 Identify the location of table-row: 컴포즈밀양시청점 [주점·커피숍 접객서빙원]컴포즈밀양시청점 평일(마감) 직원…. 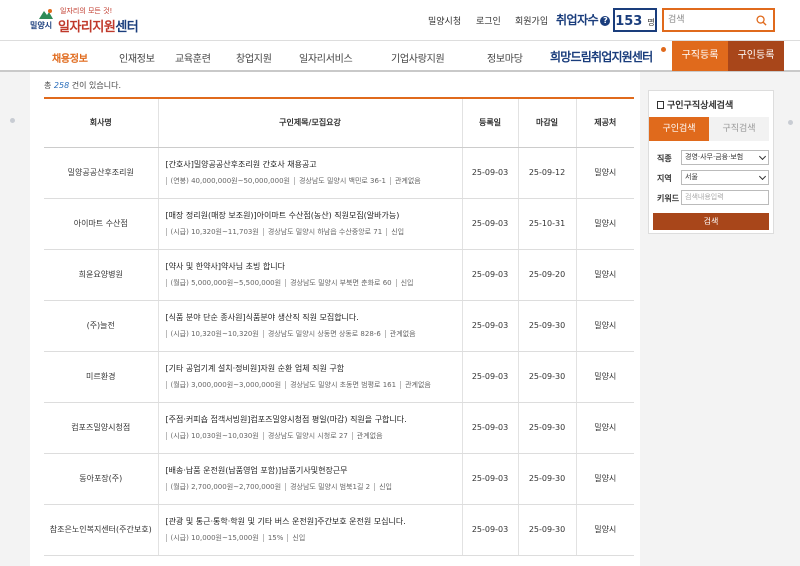
(339, 428).